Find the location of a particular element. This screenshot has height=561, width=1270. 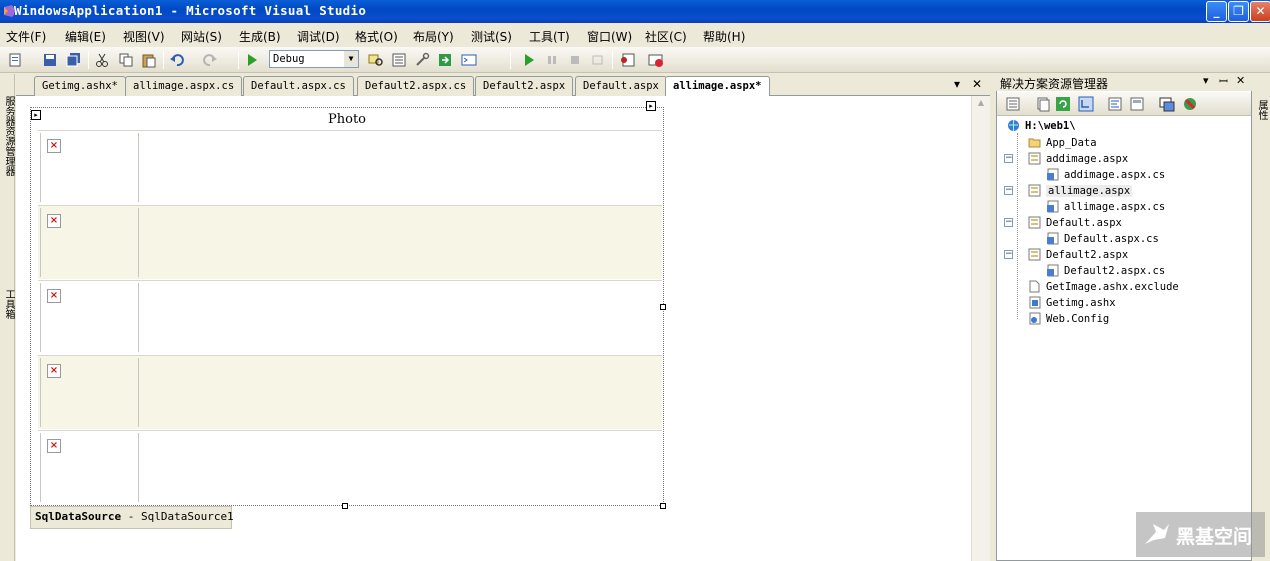

menu-edit: 编辑(E) is located at coordinates (85, 36).